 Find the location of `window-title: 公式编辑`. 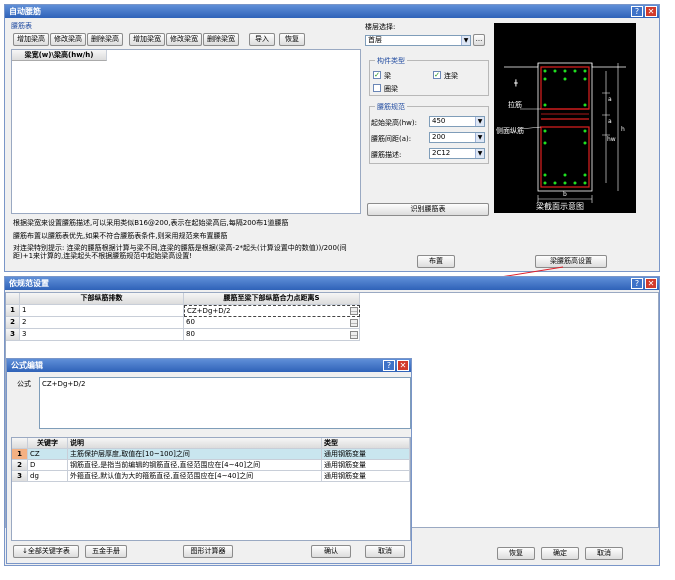

window-title: 公式编辑 is located at coordinates (27, 365).